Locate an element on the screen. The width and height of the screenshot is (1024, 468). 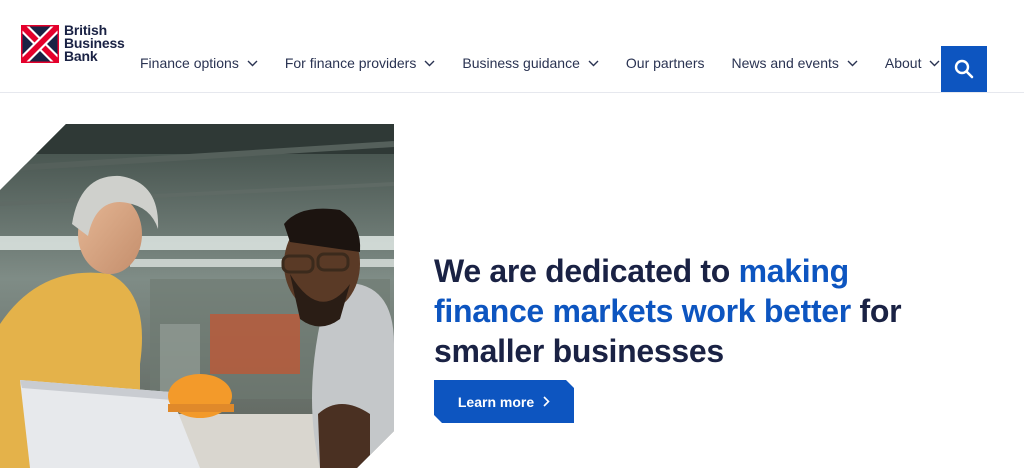
nav-item-label: News and events is located at coordinates (785, 63).